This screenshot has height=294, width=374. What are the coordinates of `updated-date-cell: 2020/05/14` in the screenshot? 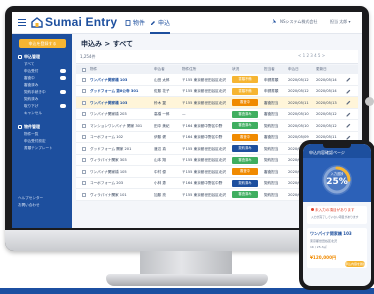 It's located at (326, 91).